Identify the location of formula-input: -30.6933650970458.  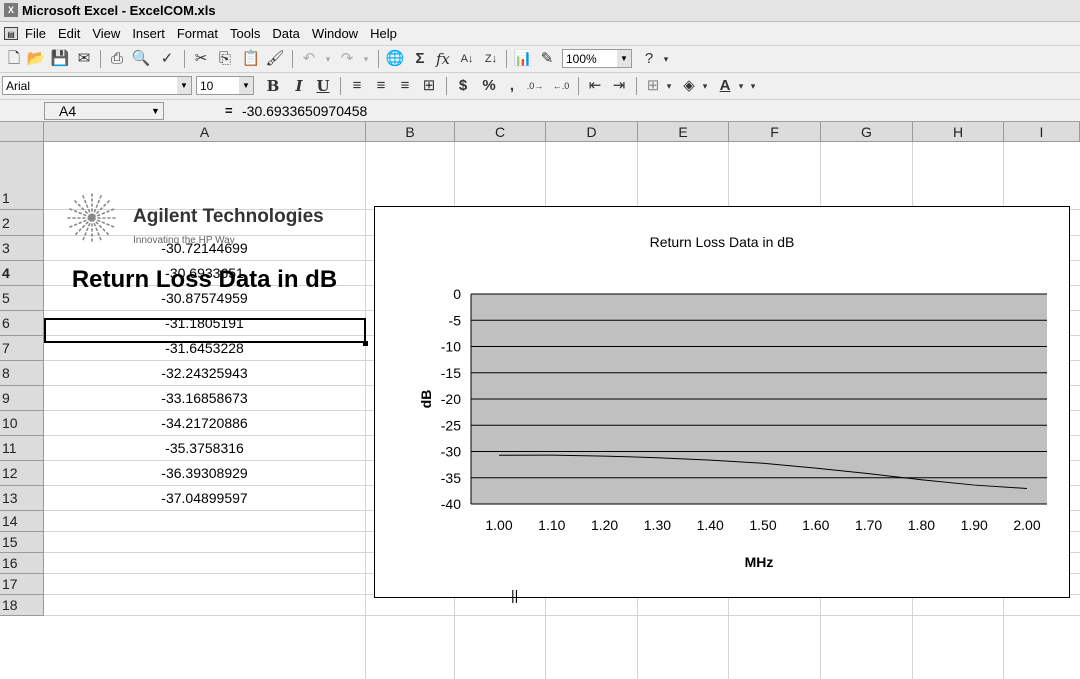
(304, 111).